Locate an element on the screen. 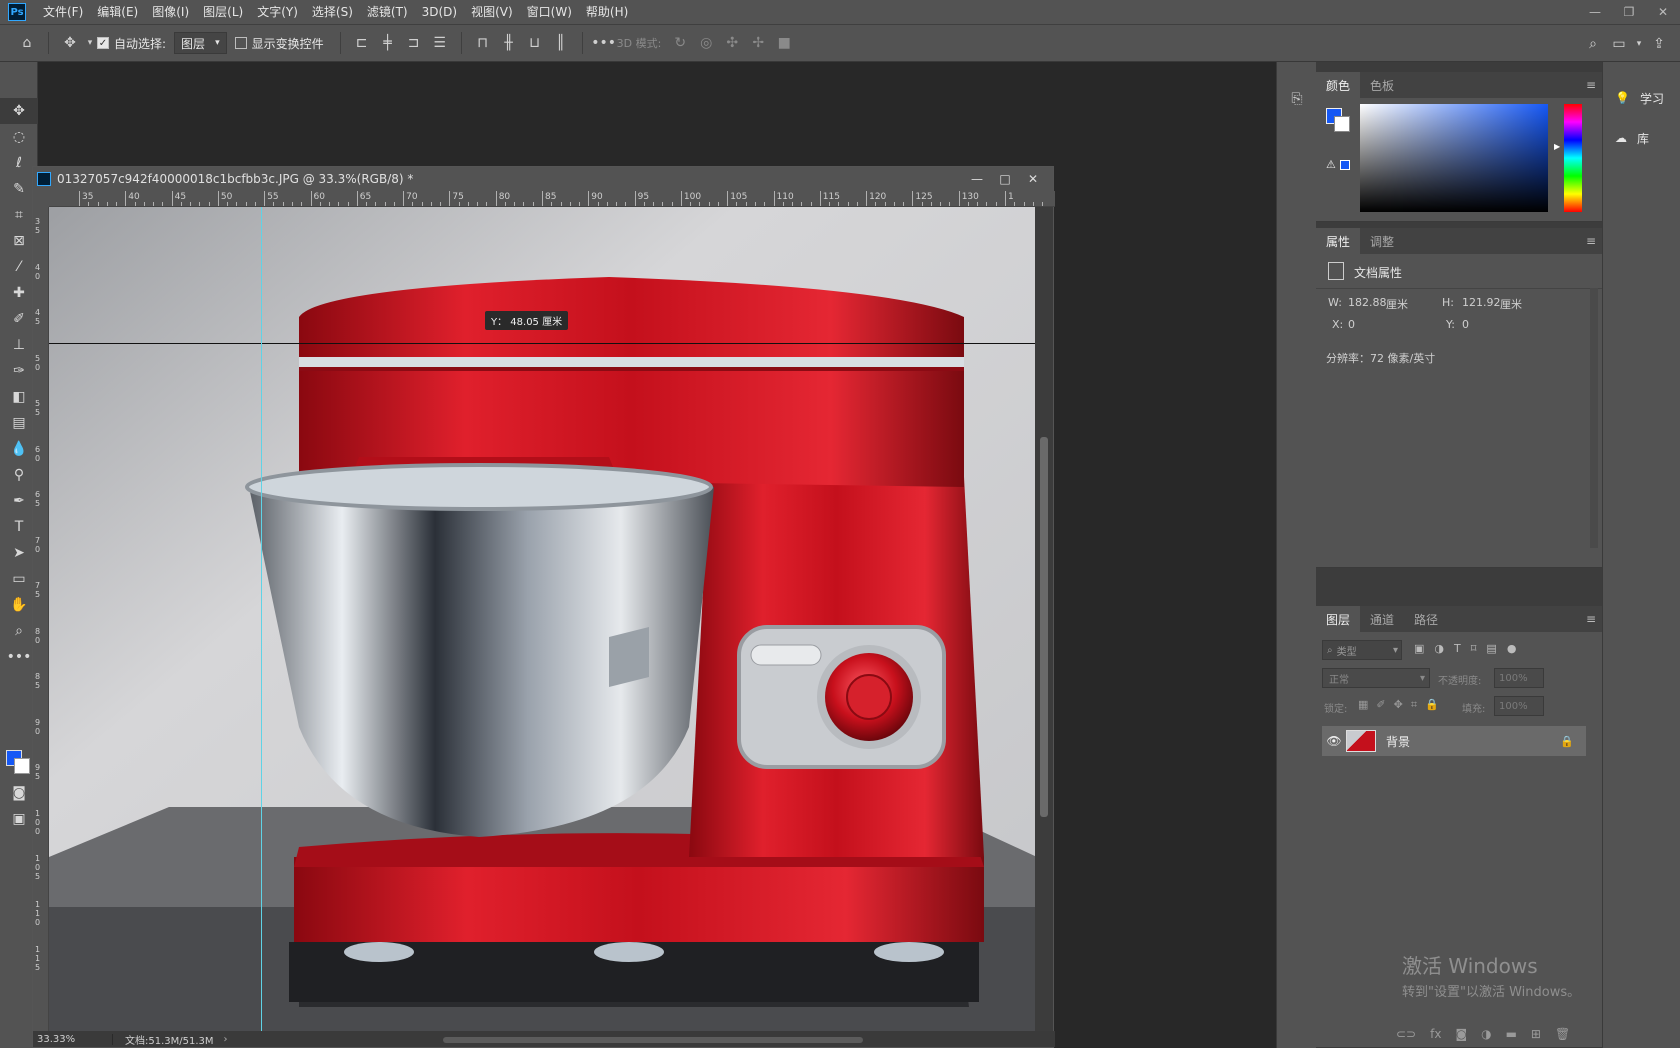 The image size is (1680, 1048). menu-layer: 图层(L) is located at coordinates (223, 12).